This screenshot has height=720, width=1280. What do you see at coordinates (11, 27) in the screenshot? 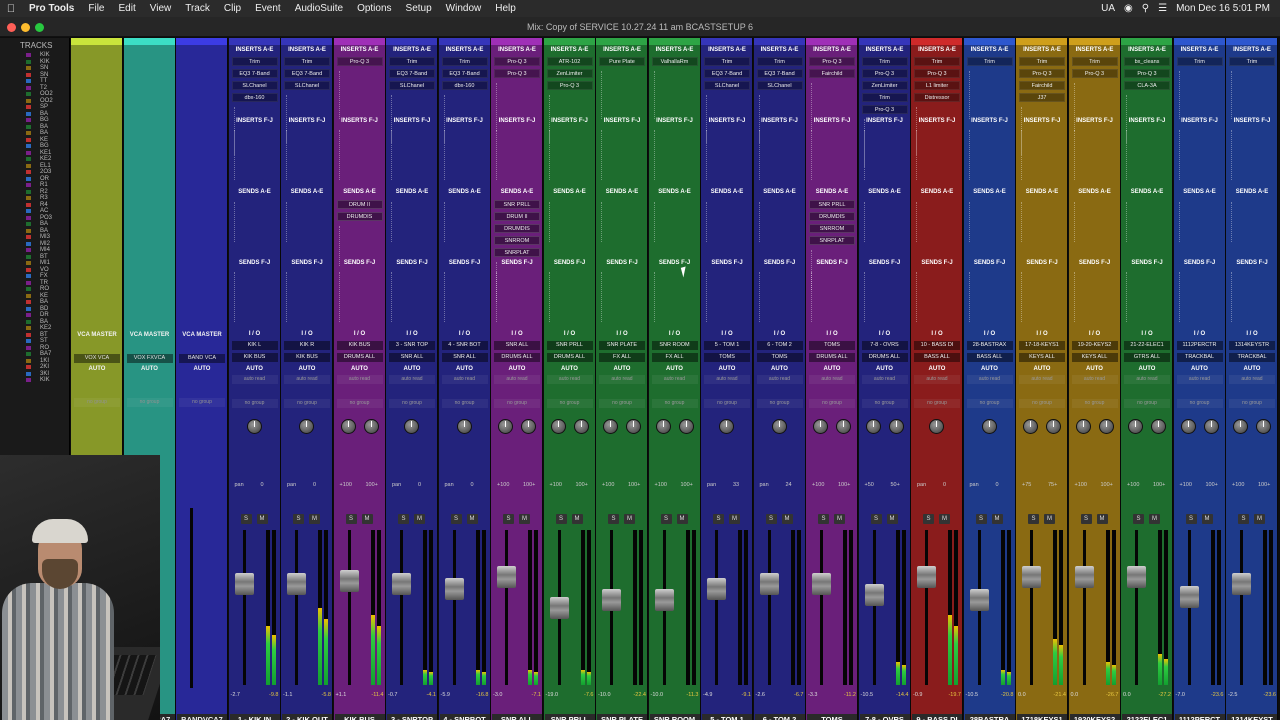
I see `close-window-button` at bounding box center [11, 27].